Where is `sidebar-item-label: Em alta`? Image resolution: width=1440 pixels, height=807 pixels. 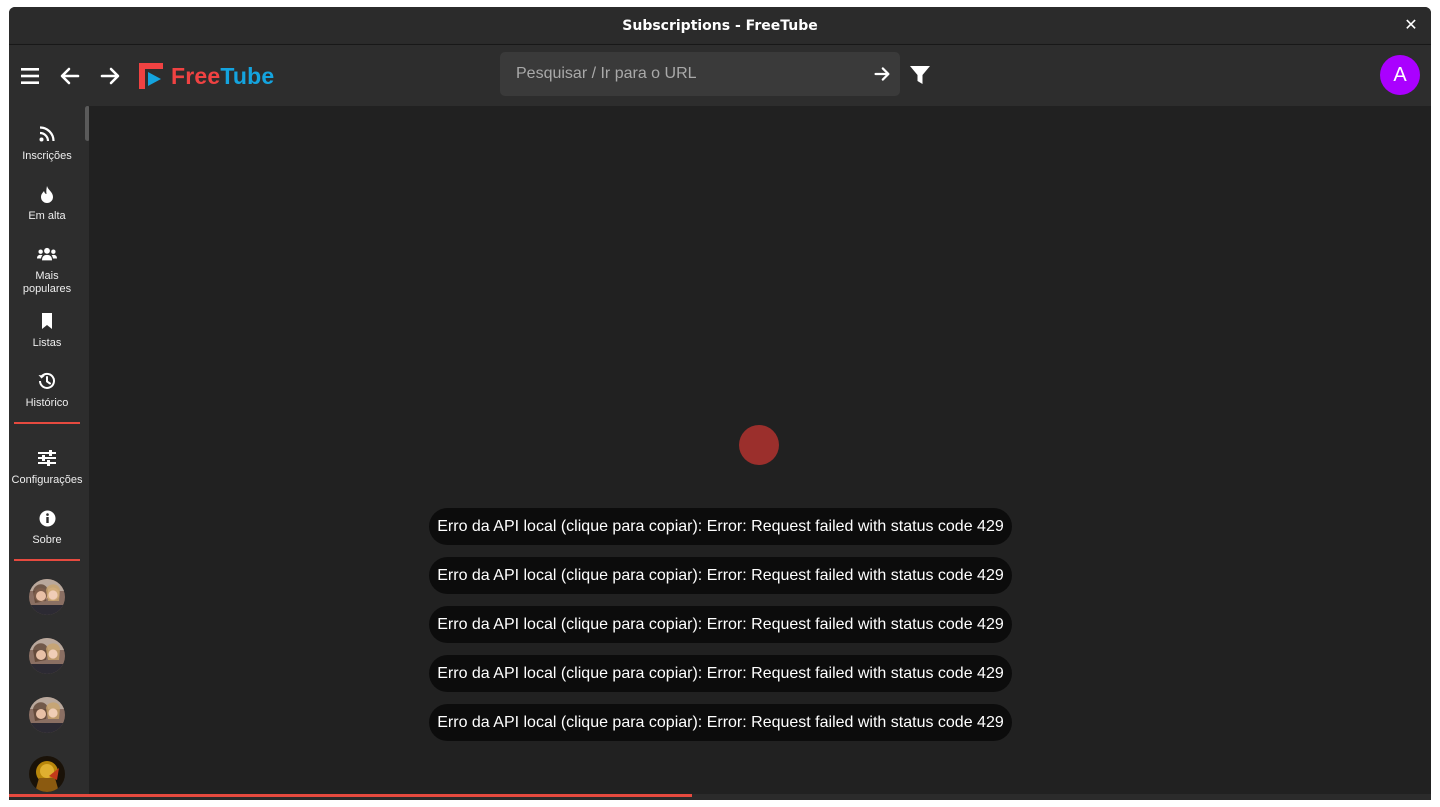
sidebar-item-label: Em alta is located at coordinates (47, 216).